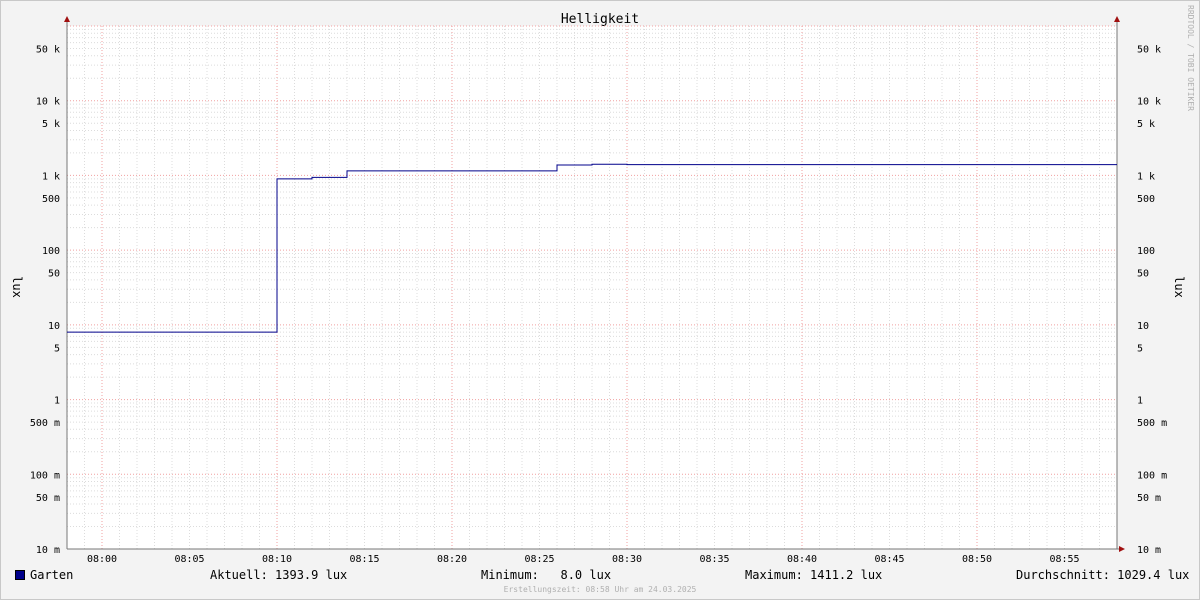 This screenshot has width=1200, height=600. What do you see at coordinates (1149, 550) in the screenshot?
I see `y-tick-label-right: 10 m` at bounding box center [1149, 550].